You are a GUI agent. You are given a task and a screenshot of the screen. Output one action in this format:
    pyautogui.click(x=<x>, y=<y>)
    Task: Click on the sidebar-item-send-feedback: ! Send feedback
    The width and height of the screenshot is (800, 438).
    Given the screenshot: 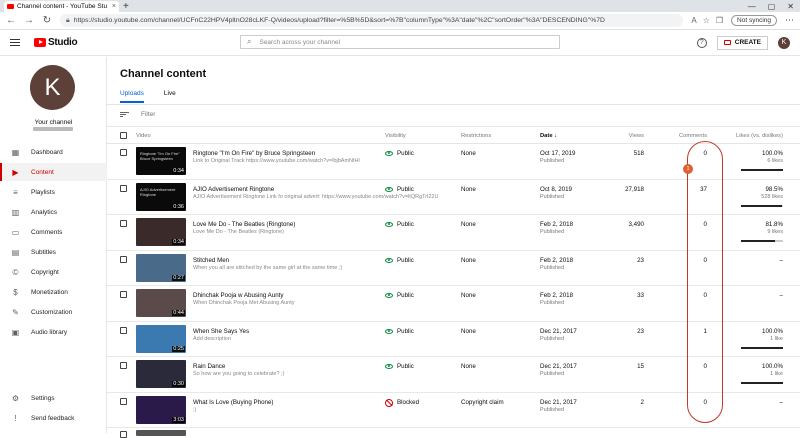 What is the action you would take?
    pyautogui.click(x=53, y=418)
    